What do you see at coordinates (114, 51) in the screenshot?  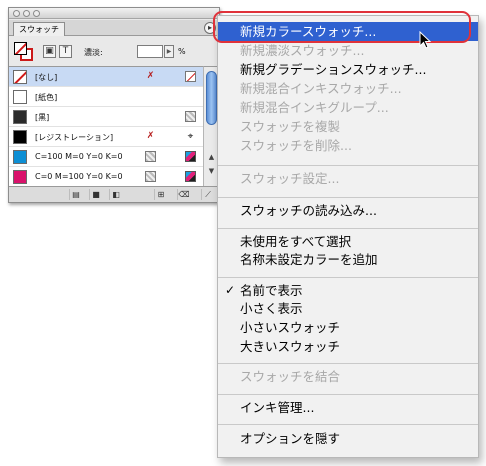 I see `panel-toolbar: ▣ T 濃淡: ▶ %` at bounding box center [114, 51].